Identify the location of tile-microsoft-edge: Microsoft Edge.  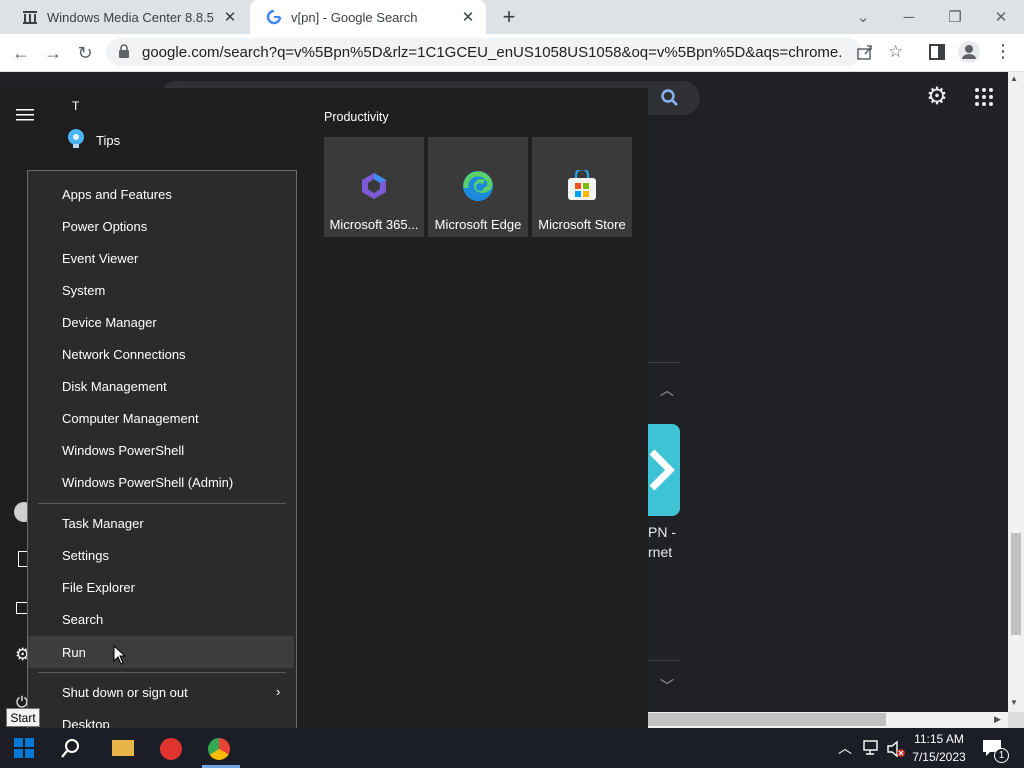
(478, 187).